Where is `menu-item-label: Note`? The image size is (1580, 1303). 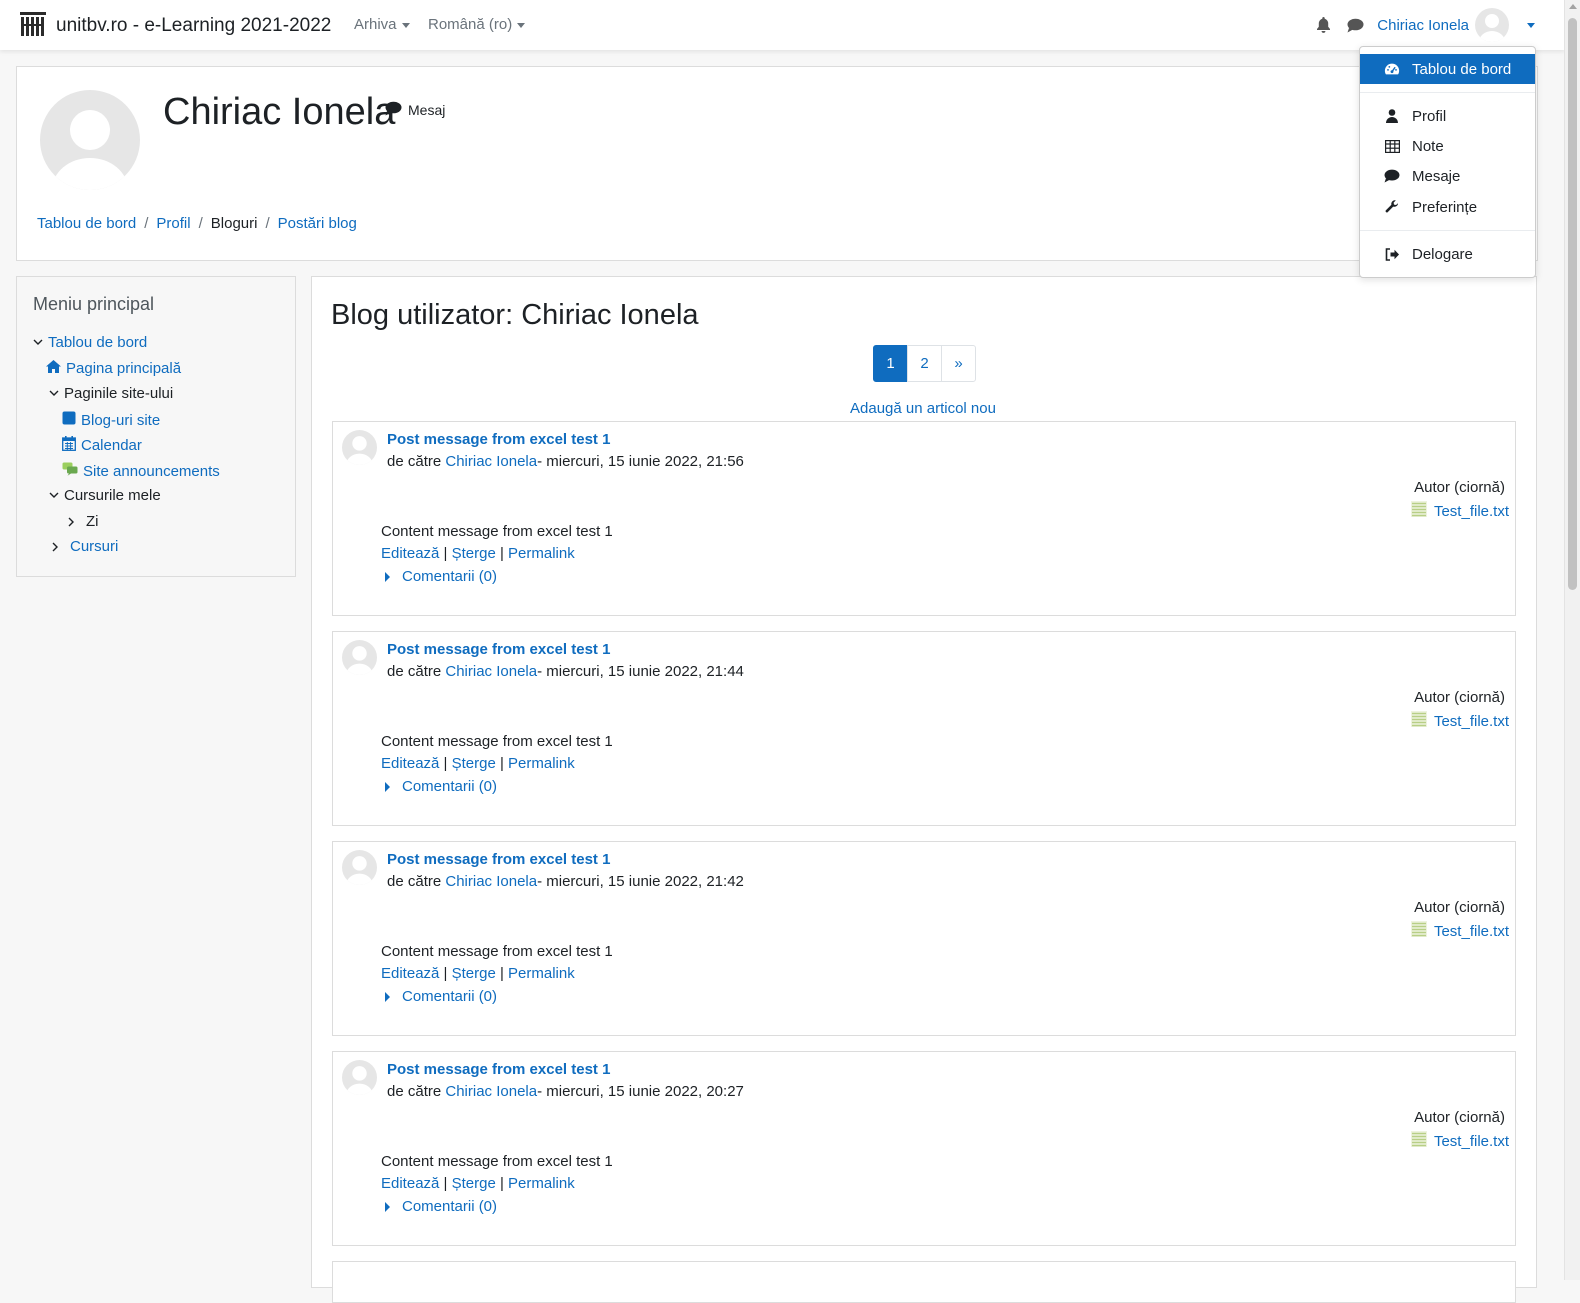 menu-item-label: Note is located at coordinates (1428, 146).